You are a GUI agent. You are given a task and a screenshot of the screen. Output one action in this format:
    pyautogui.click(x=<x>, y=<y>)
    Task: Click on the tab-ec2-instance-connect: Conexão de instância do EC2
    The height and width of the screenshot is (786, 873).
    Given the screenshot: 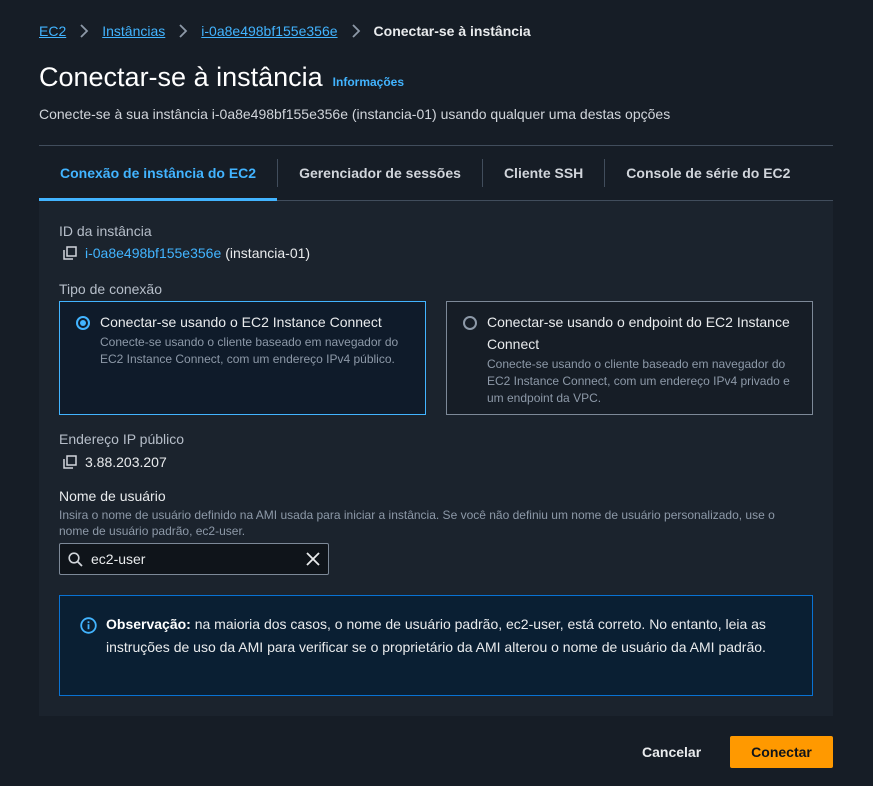 What is the action you would take?
    pyautogui.click(x=158, y=173)
    